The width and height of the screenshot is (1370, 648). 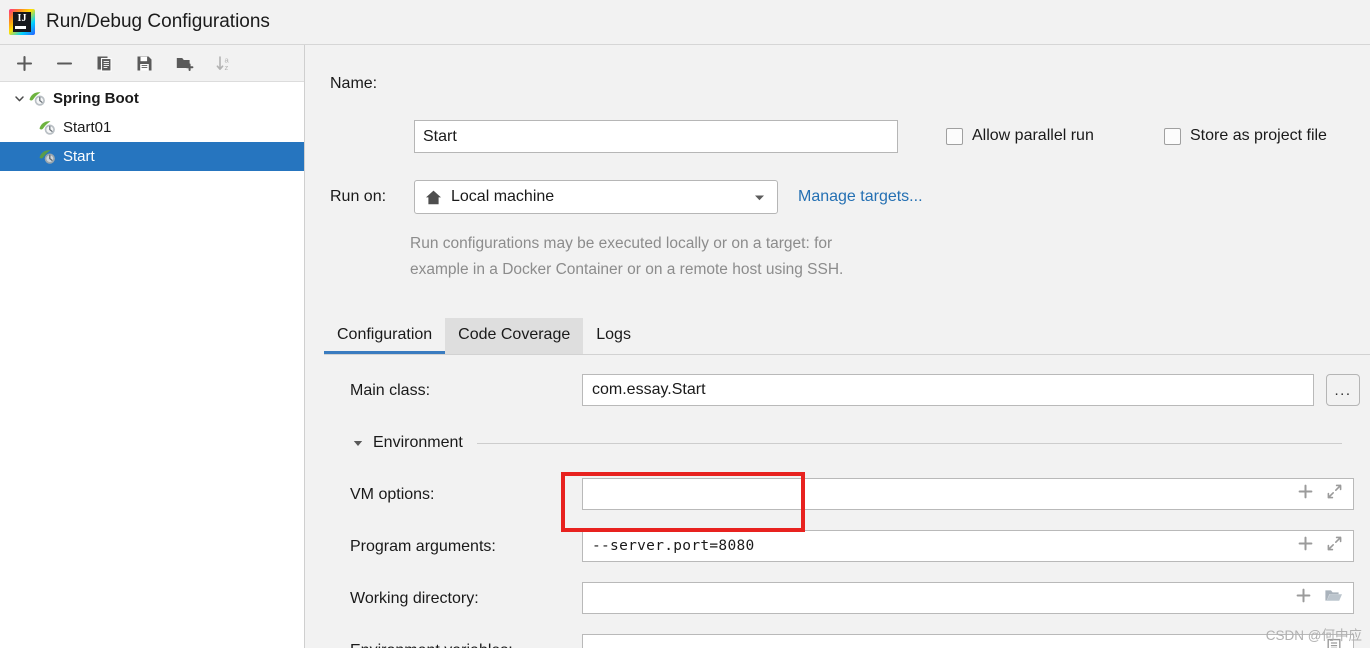 I want to click on add-configuration-button, so click(x=24, y=63).